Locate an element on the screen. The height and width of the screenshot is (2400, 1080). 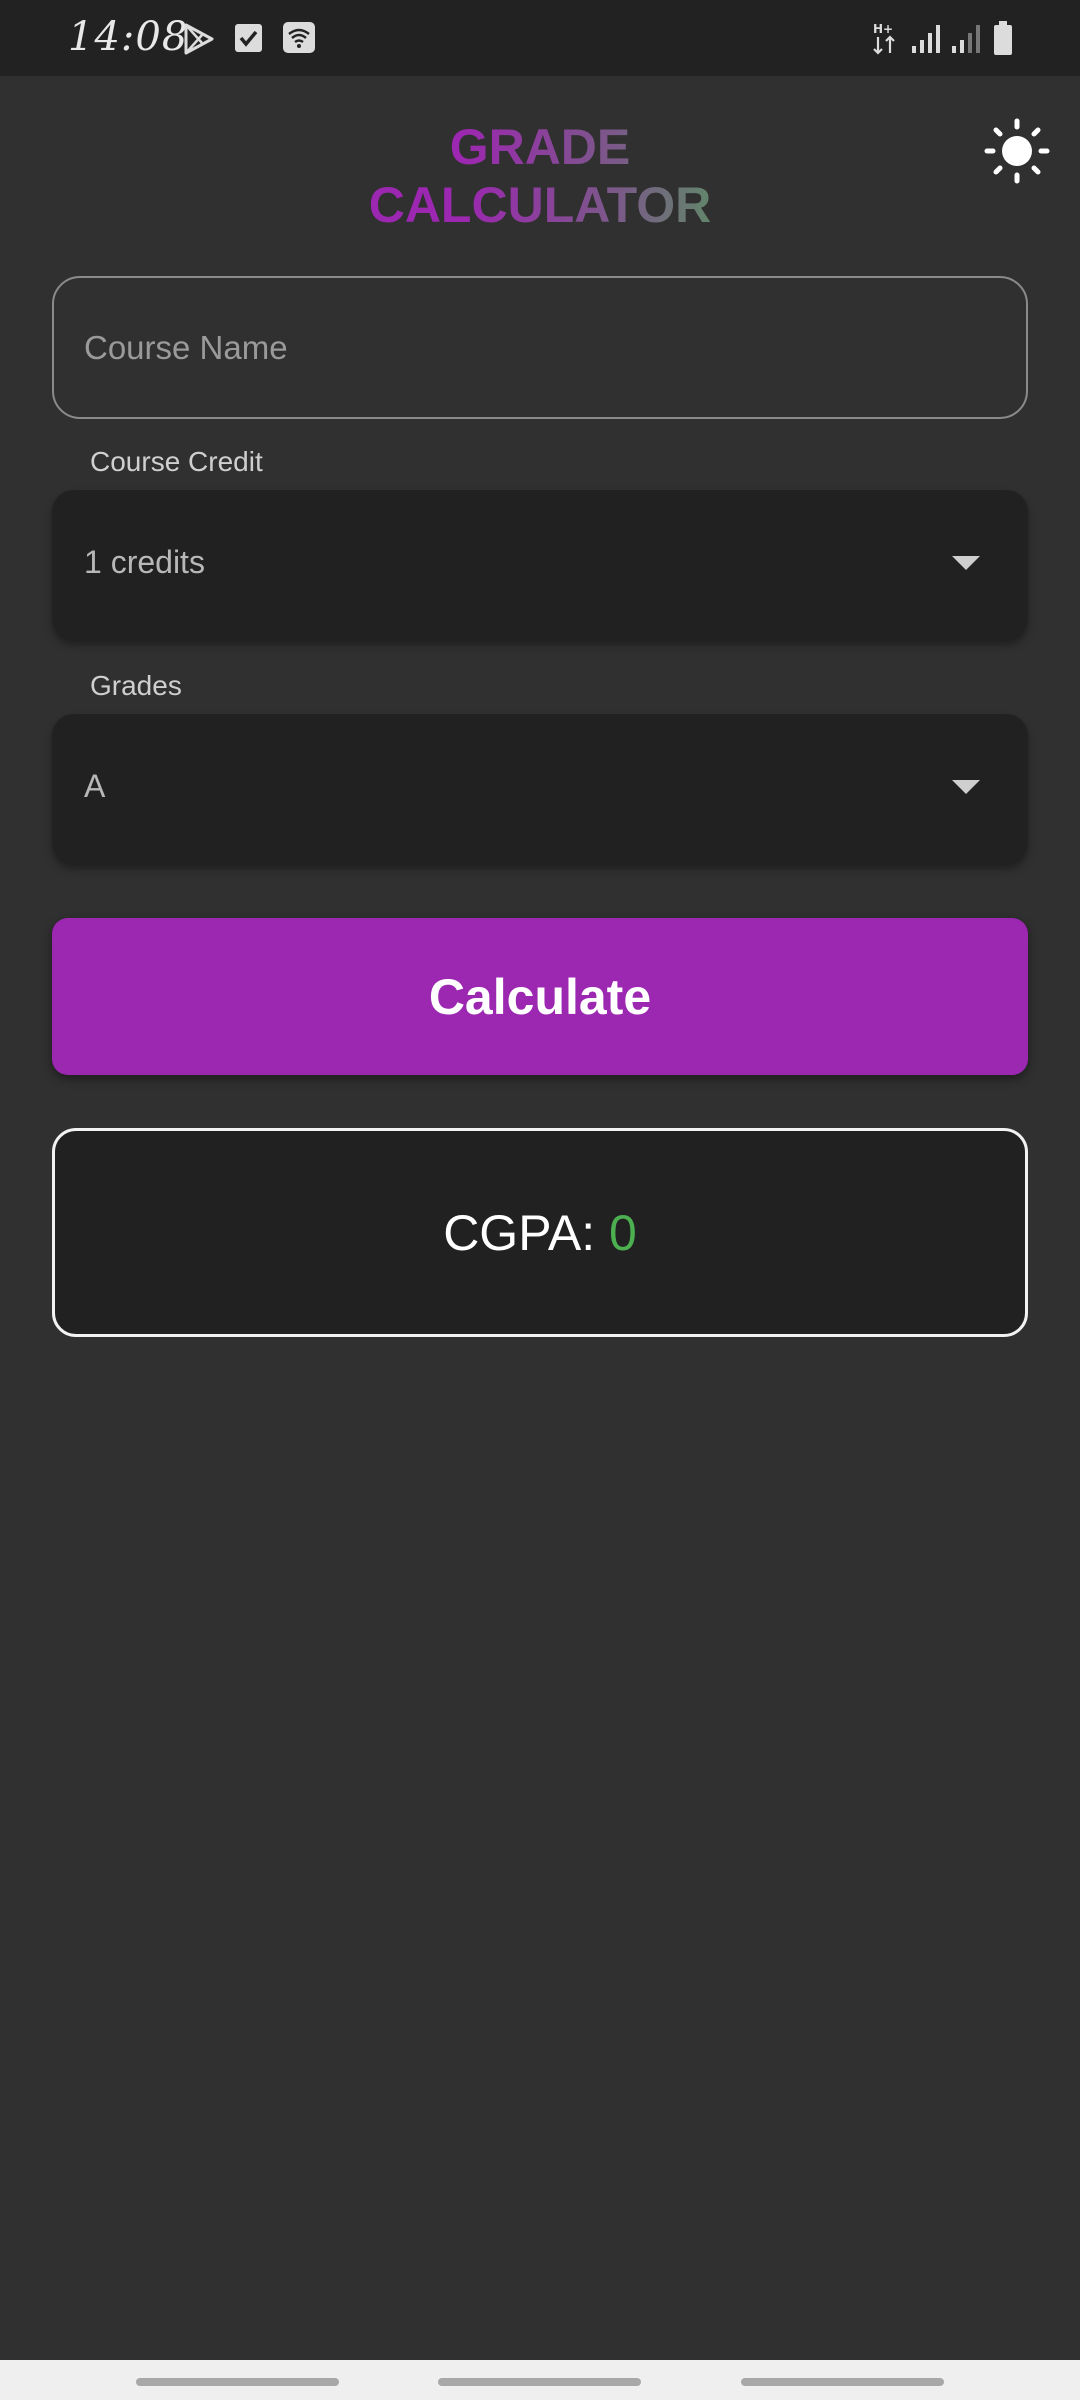
course-name-field-wrapper is located at coordinates (540, 347).